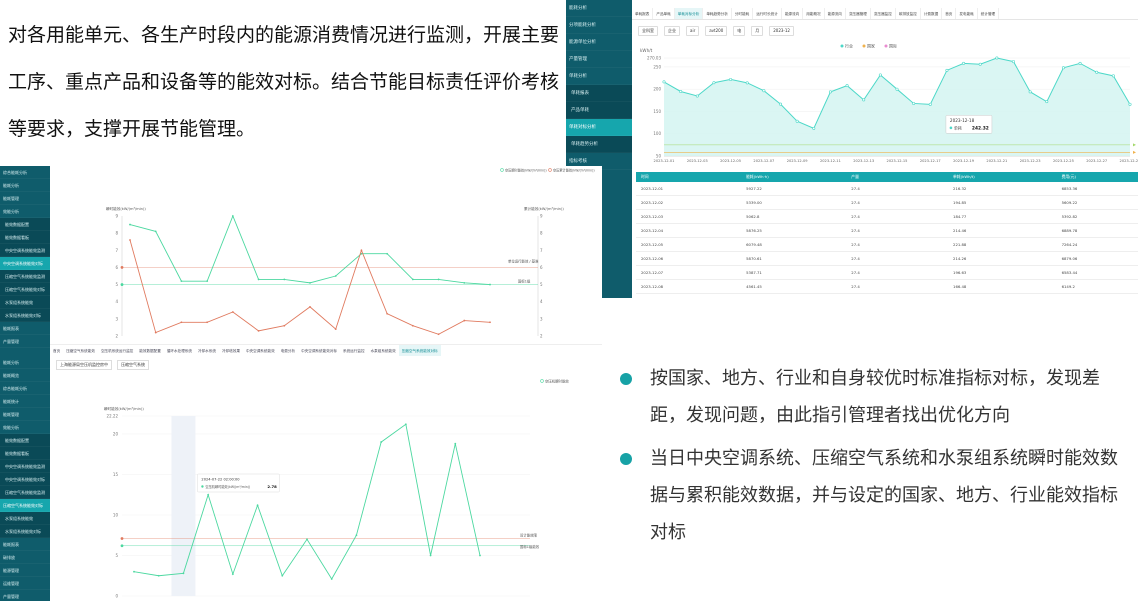  What do you see at coordinates (354, 350) in the screenshot?
I see `tab-item: 系统运行监控` at bounding box center [354, 350].